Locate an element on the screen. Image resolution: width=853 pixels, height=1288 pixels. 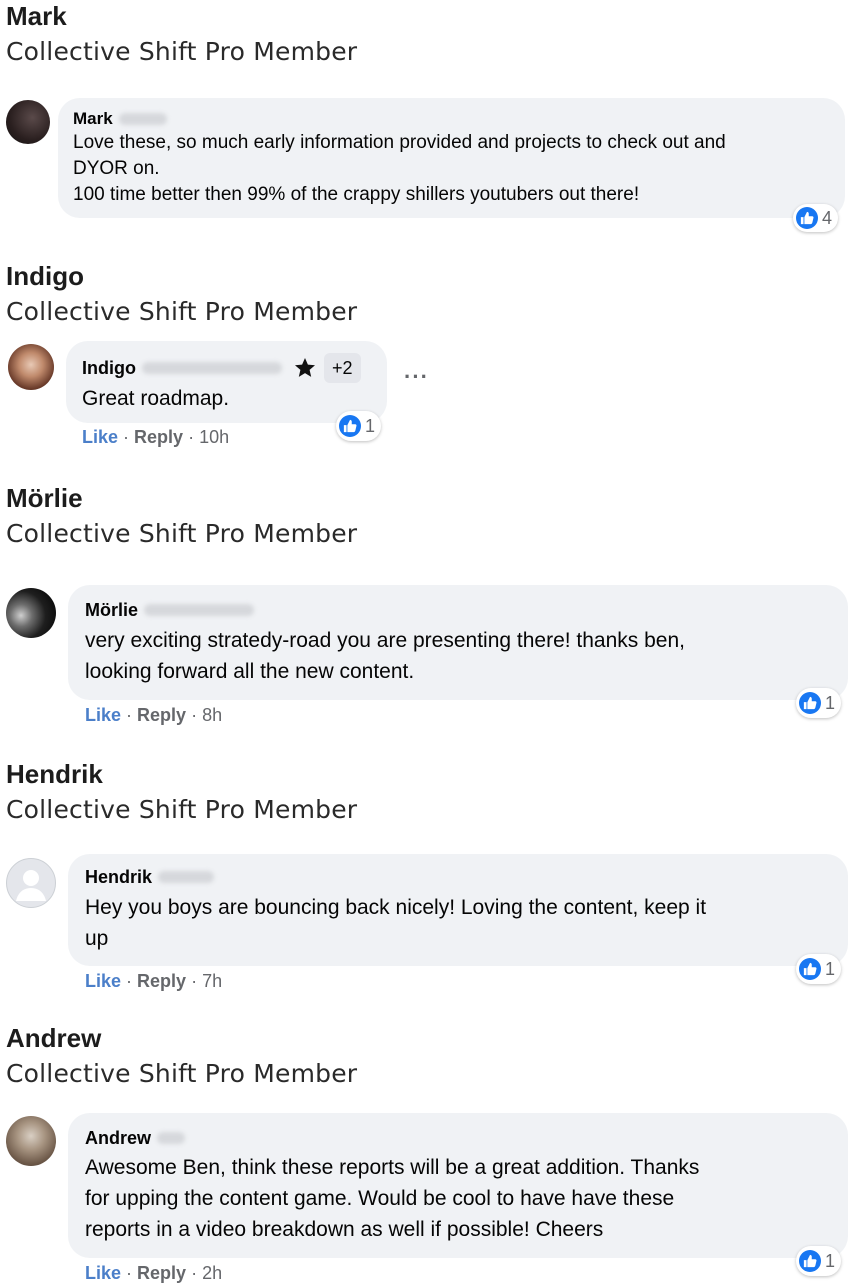
comment-author: Mark is located at coordinates (120, 119).